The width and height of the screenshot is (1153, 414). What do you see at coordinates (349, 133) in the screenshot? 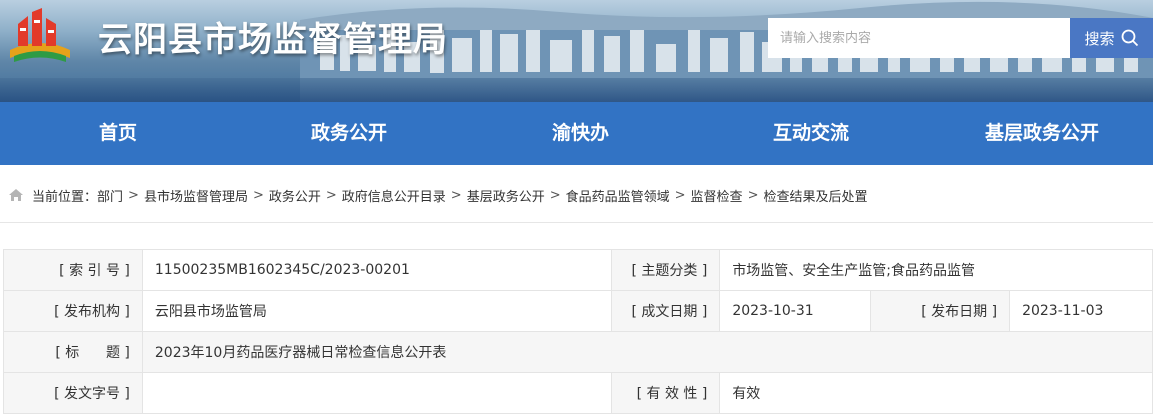
I see `nav-item-gov-affairs: 政务公开` at bounding box center [349, 133].